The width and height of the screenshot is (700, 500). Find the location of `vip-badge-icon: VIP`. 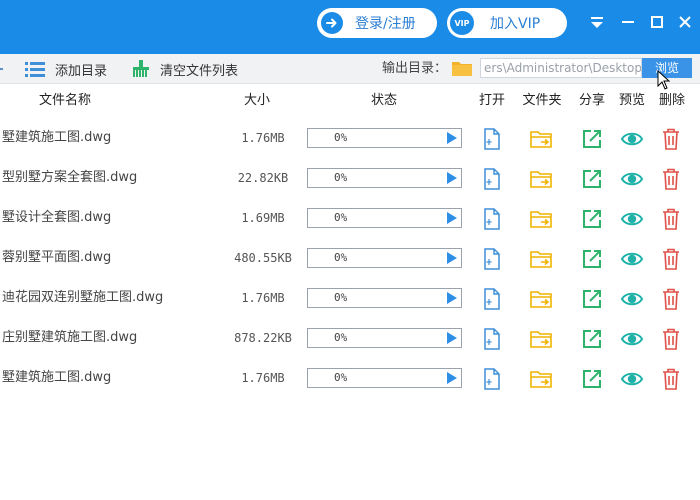

vip-badge-icon: VIP is located at coordinates (462, 23).